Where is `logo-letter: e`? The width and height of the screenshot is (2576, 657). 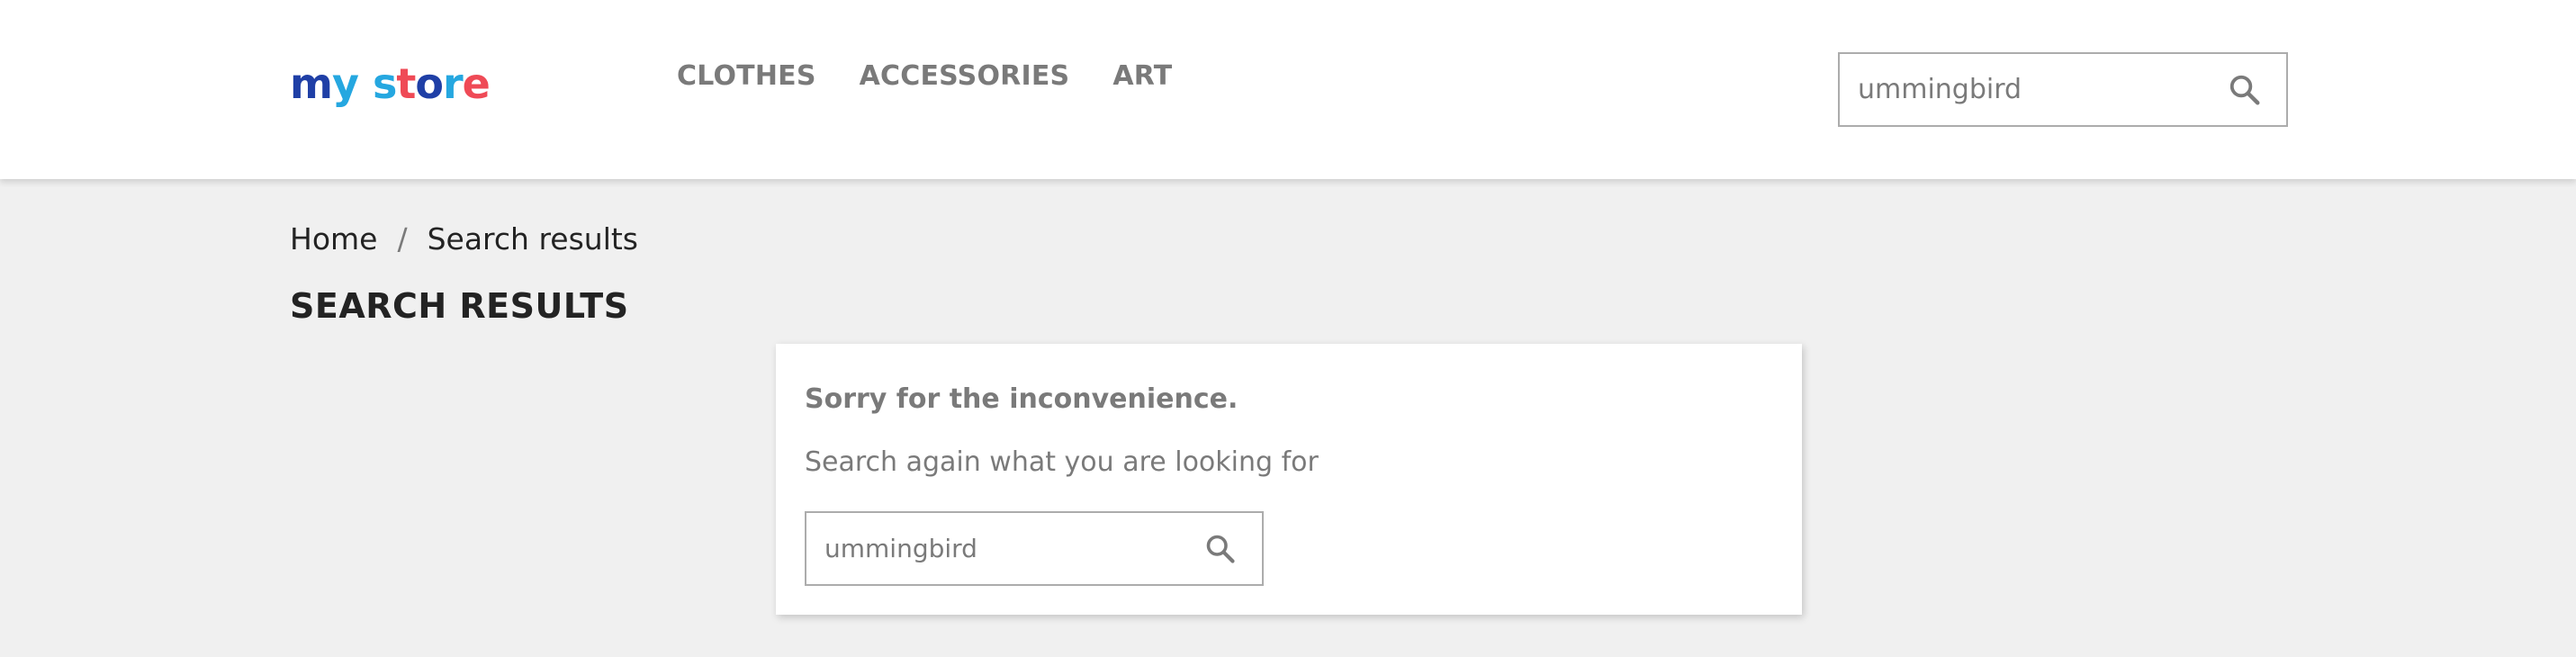 logo-letter: e is located at coordinates (476, 84).